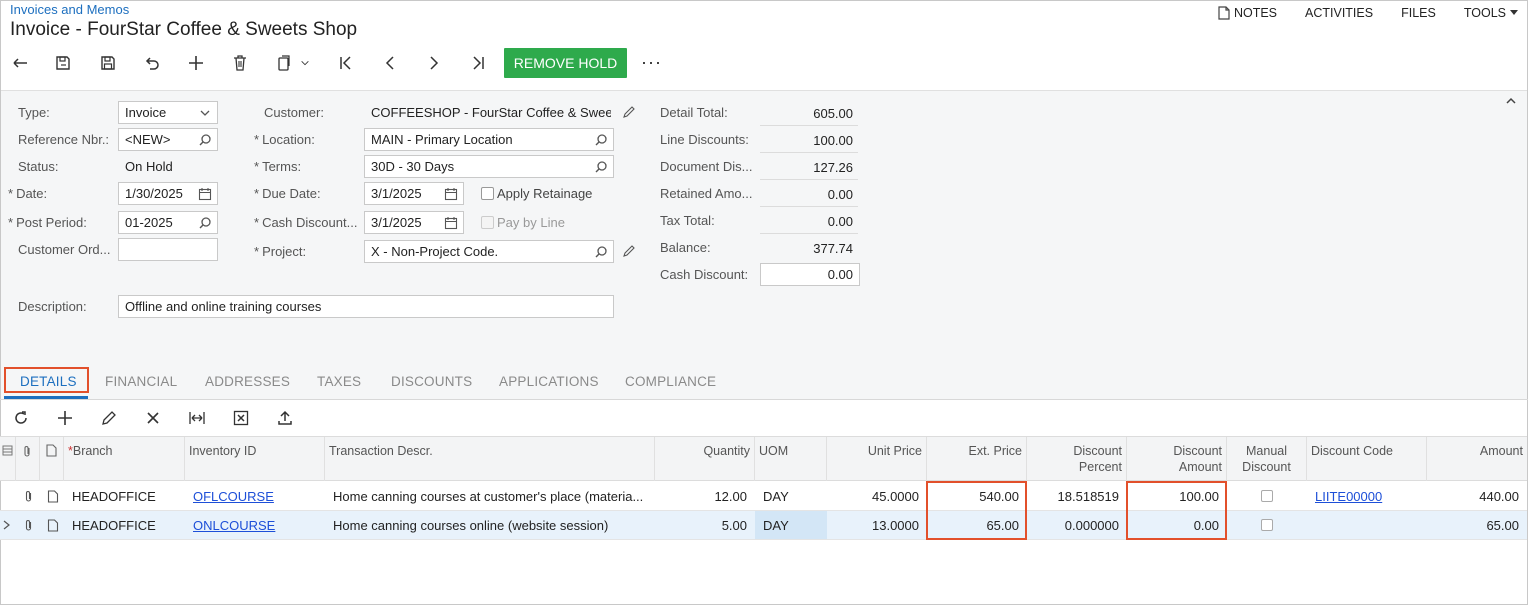 This screenshot has height=605, width=1528. I want to click on fit-columns-icon, so click(197, 418).